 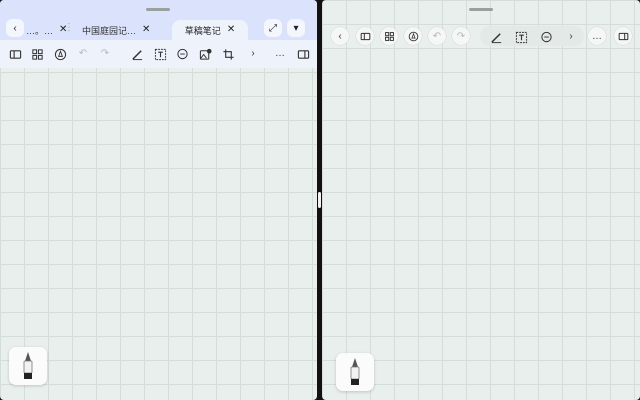 I want to click on caret-down-icon: ▾, so click(x=296, y=28).